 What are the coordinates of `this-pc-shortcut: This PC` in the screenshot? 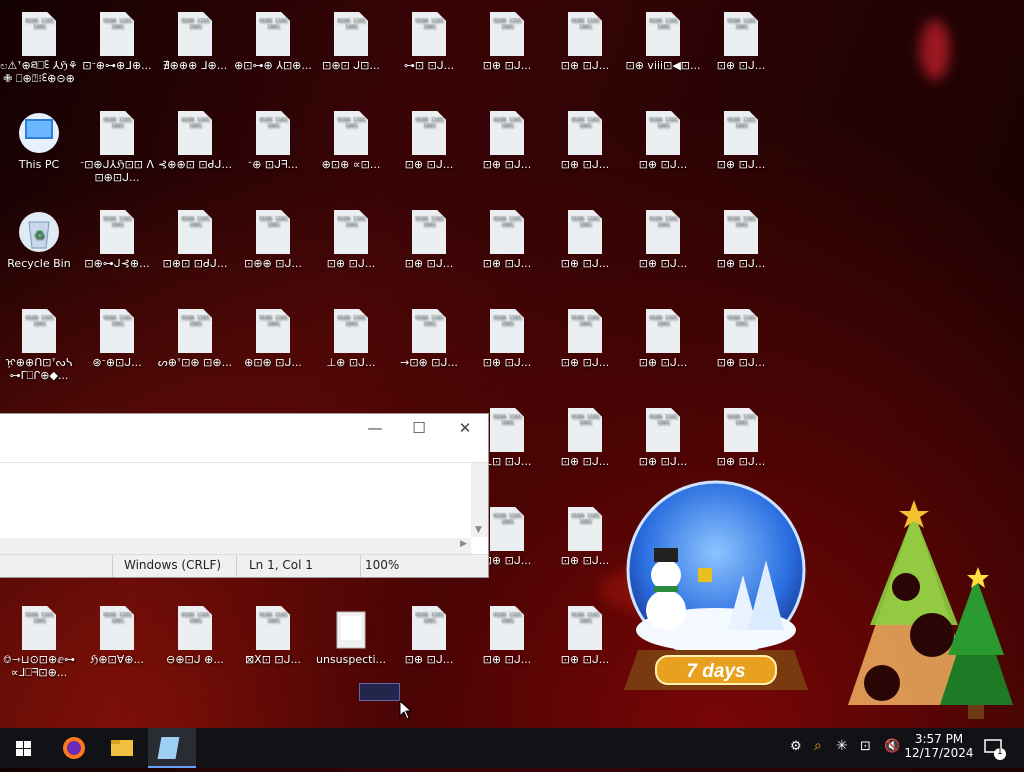 It's located at (39, 153).